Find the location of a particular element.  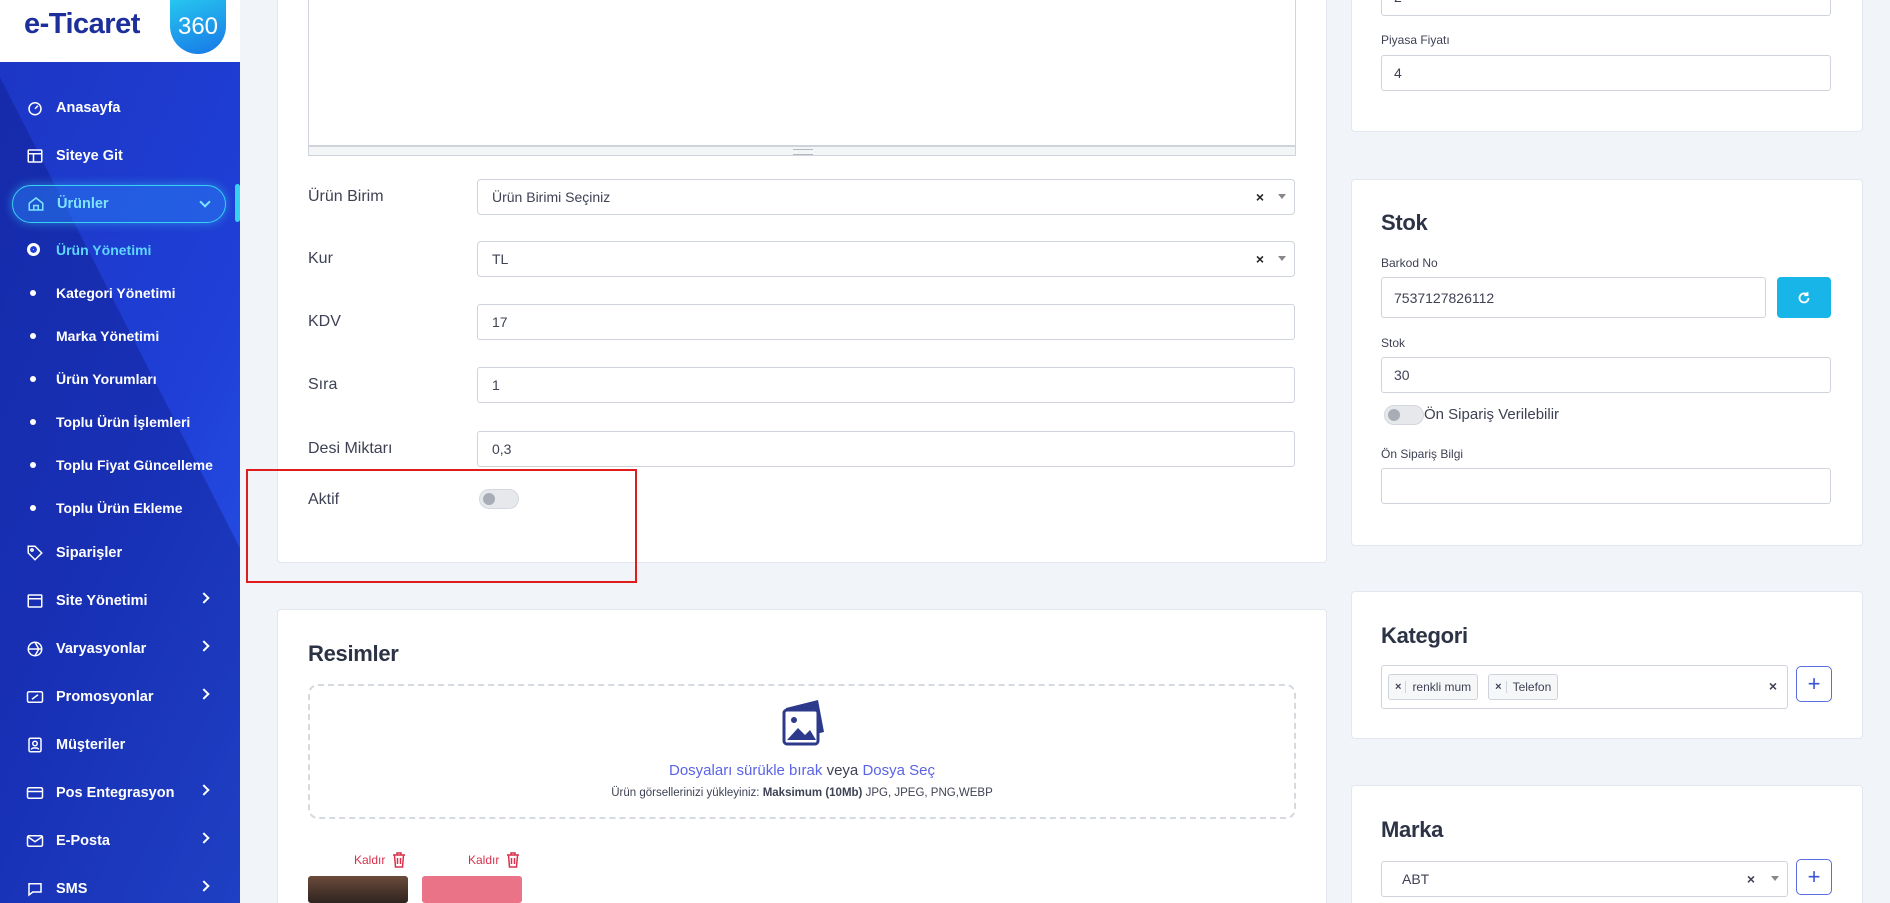

sidebar-item-label: Anasayfa is located at coordinates (88, 108).